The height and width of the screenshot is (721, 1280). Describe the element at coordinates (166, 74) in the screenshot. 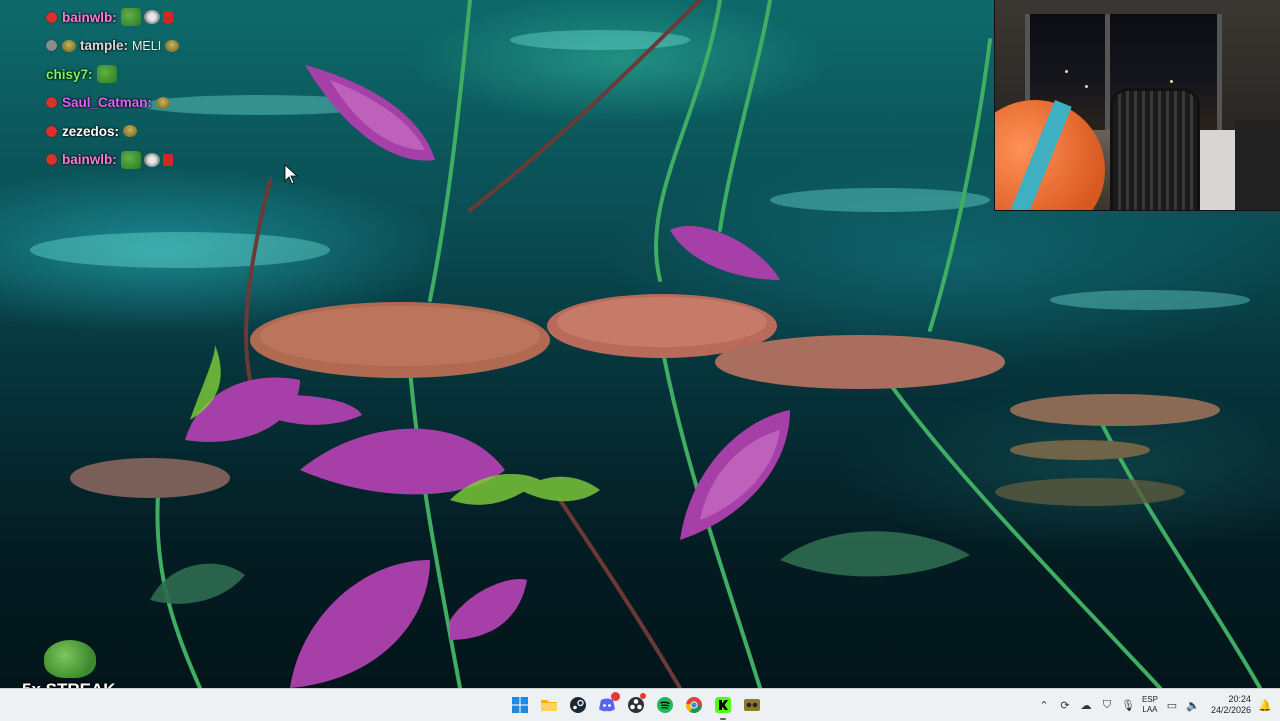

I see `chat-message: chisy7:` at that location.